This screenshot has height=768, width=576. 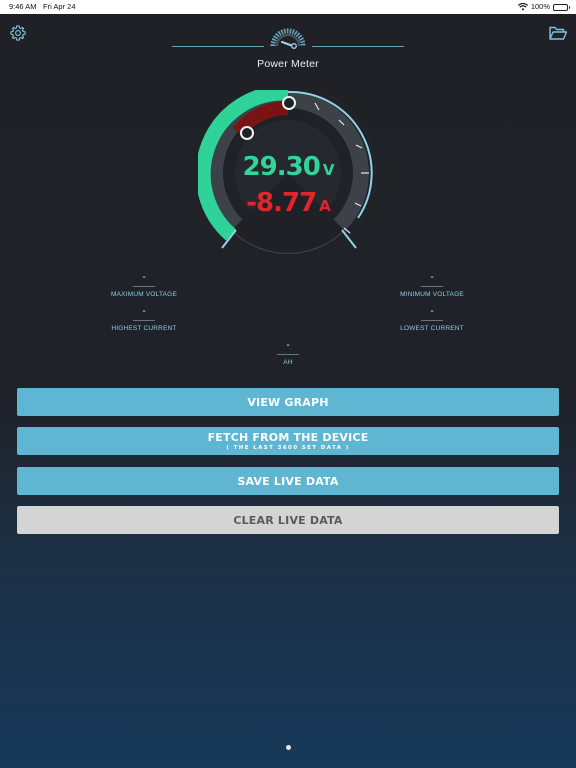 I want to click on clear-label: CLEAR LIVE DATA, so click(x=288, y=520).